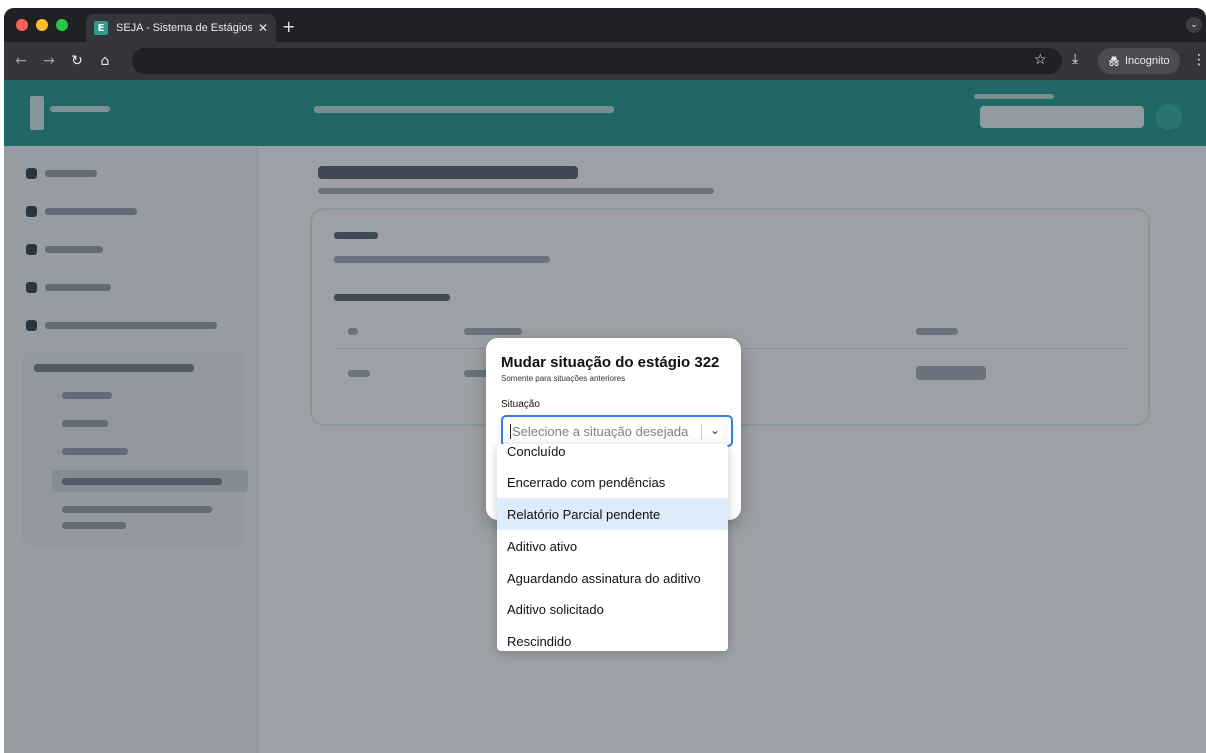  Describe the element at coordinates (612, 638) in the screenshot. I see `dropdown-option: Rescindido` at that location.